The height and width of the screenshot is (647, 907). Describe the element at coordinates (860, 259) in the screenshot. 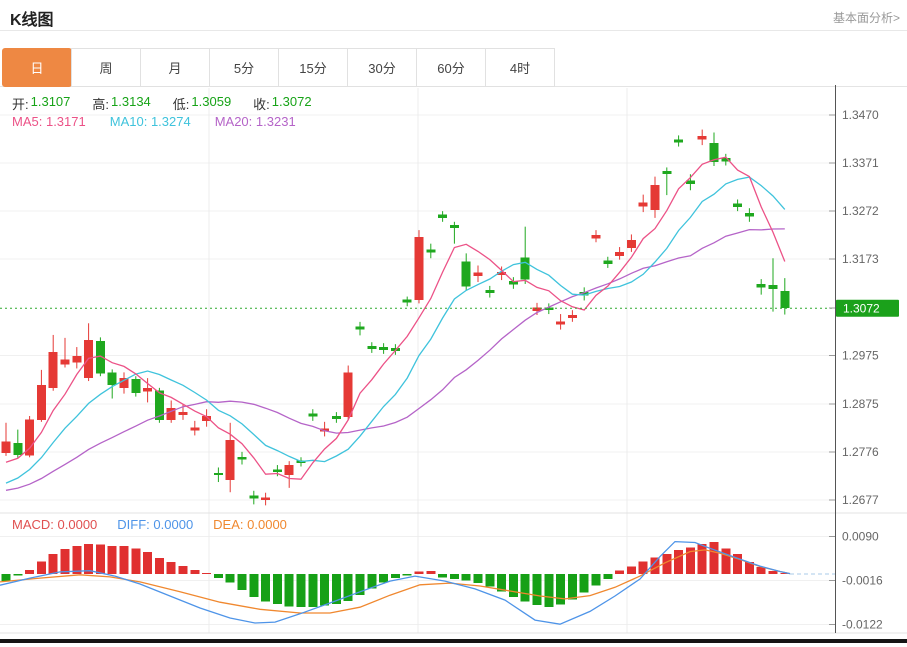

I see `price-axis-label: 1.3173` at that location.